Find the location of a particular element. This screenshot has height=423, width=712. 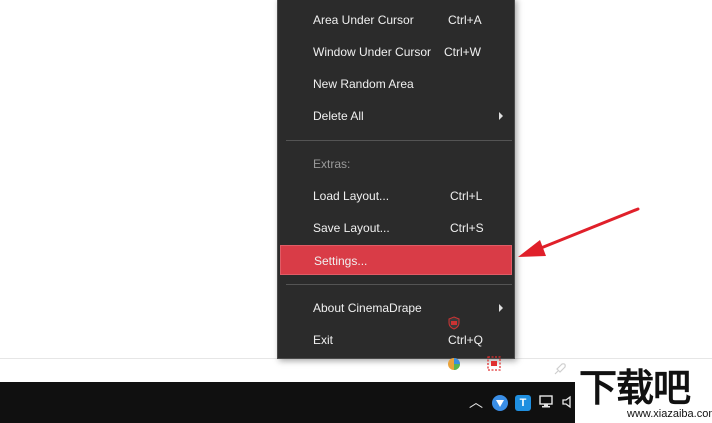

menu-item-delete-all: Delete All is located at coordinates (396, 116).